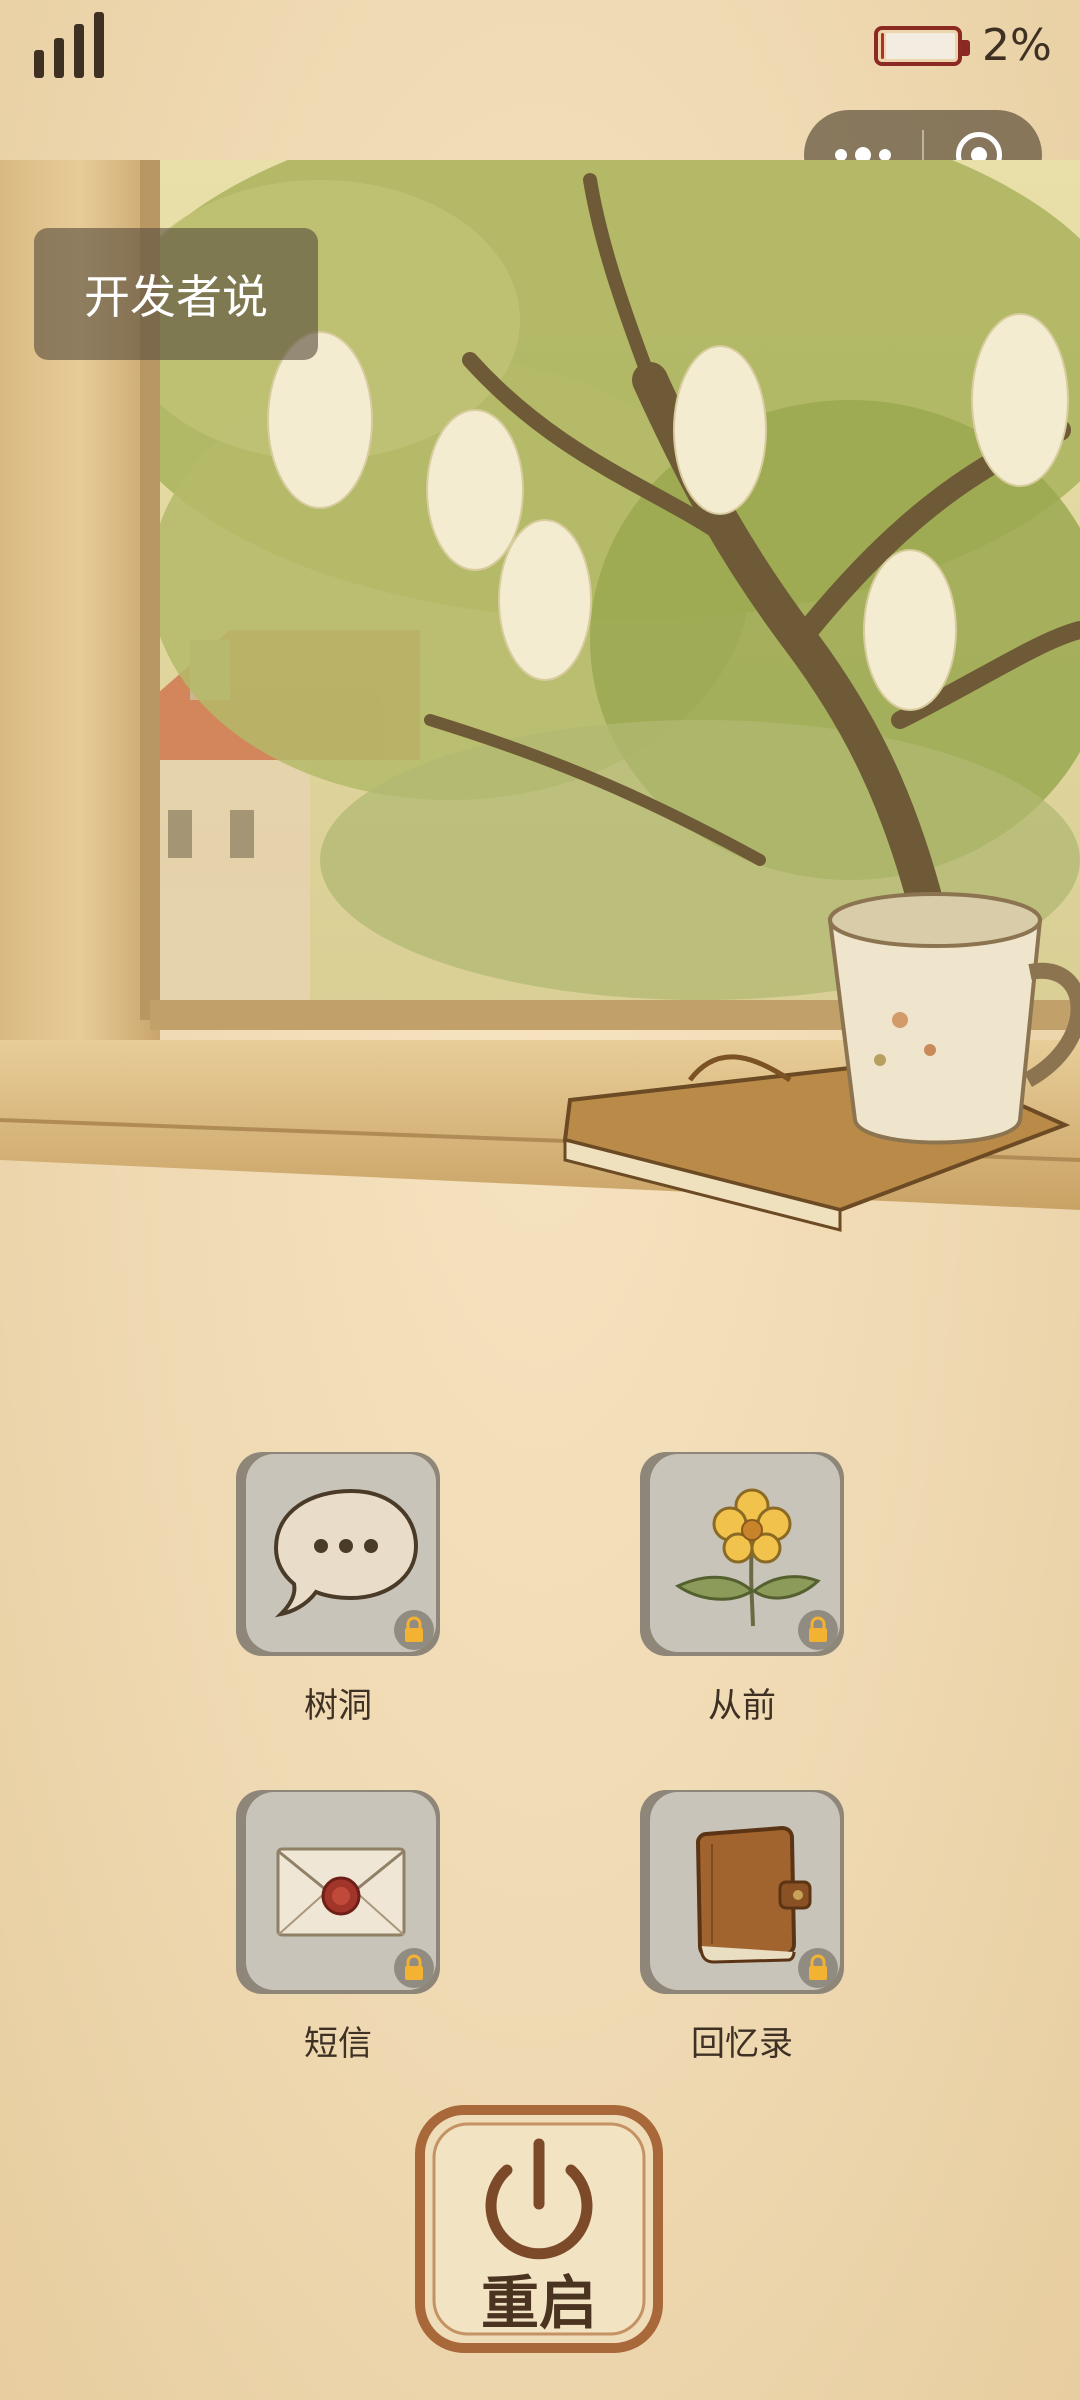 This screenshot has height=2400, width=1080. I want to click on app-huiyilu: 回忆录, so click(742, 1927).